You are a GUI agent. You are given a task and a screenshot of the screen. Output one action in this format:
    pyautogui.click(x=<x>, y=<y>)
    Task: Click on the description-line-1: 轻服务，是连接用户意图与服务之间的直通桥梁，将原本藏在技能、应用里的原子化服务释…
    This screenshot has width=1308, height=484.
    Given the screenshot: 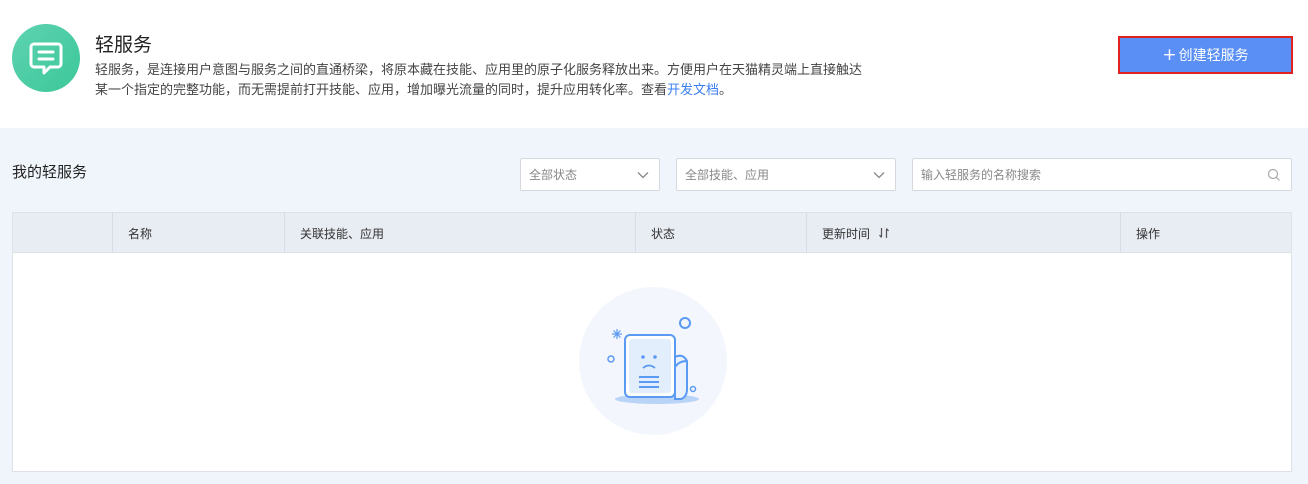 What is the action you would take?
    pyautogui.click(x=479, y=70)
    